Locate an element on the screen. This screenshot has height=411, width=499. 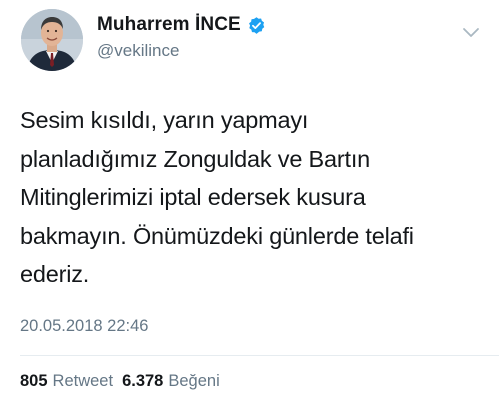
author-display-name: Muharrem İNCE is located at coordinates (169, 25).